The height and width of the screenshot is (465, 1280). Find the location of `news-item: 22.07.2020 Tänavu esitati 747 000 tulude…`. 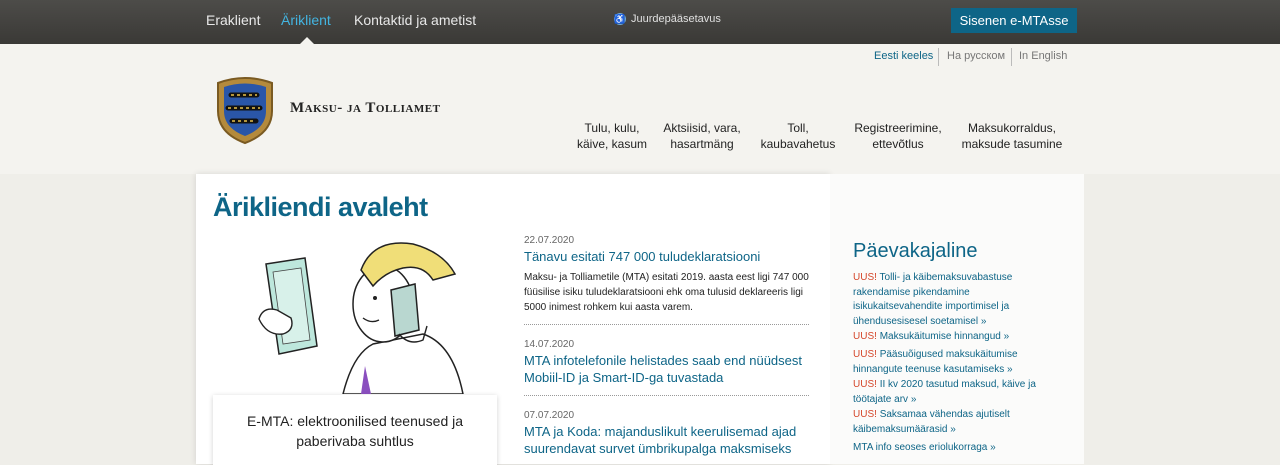

news-item: 22.07.2020 Tänavu esitati 747 000 tulude… is located at coordinates (666, 275).